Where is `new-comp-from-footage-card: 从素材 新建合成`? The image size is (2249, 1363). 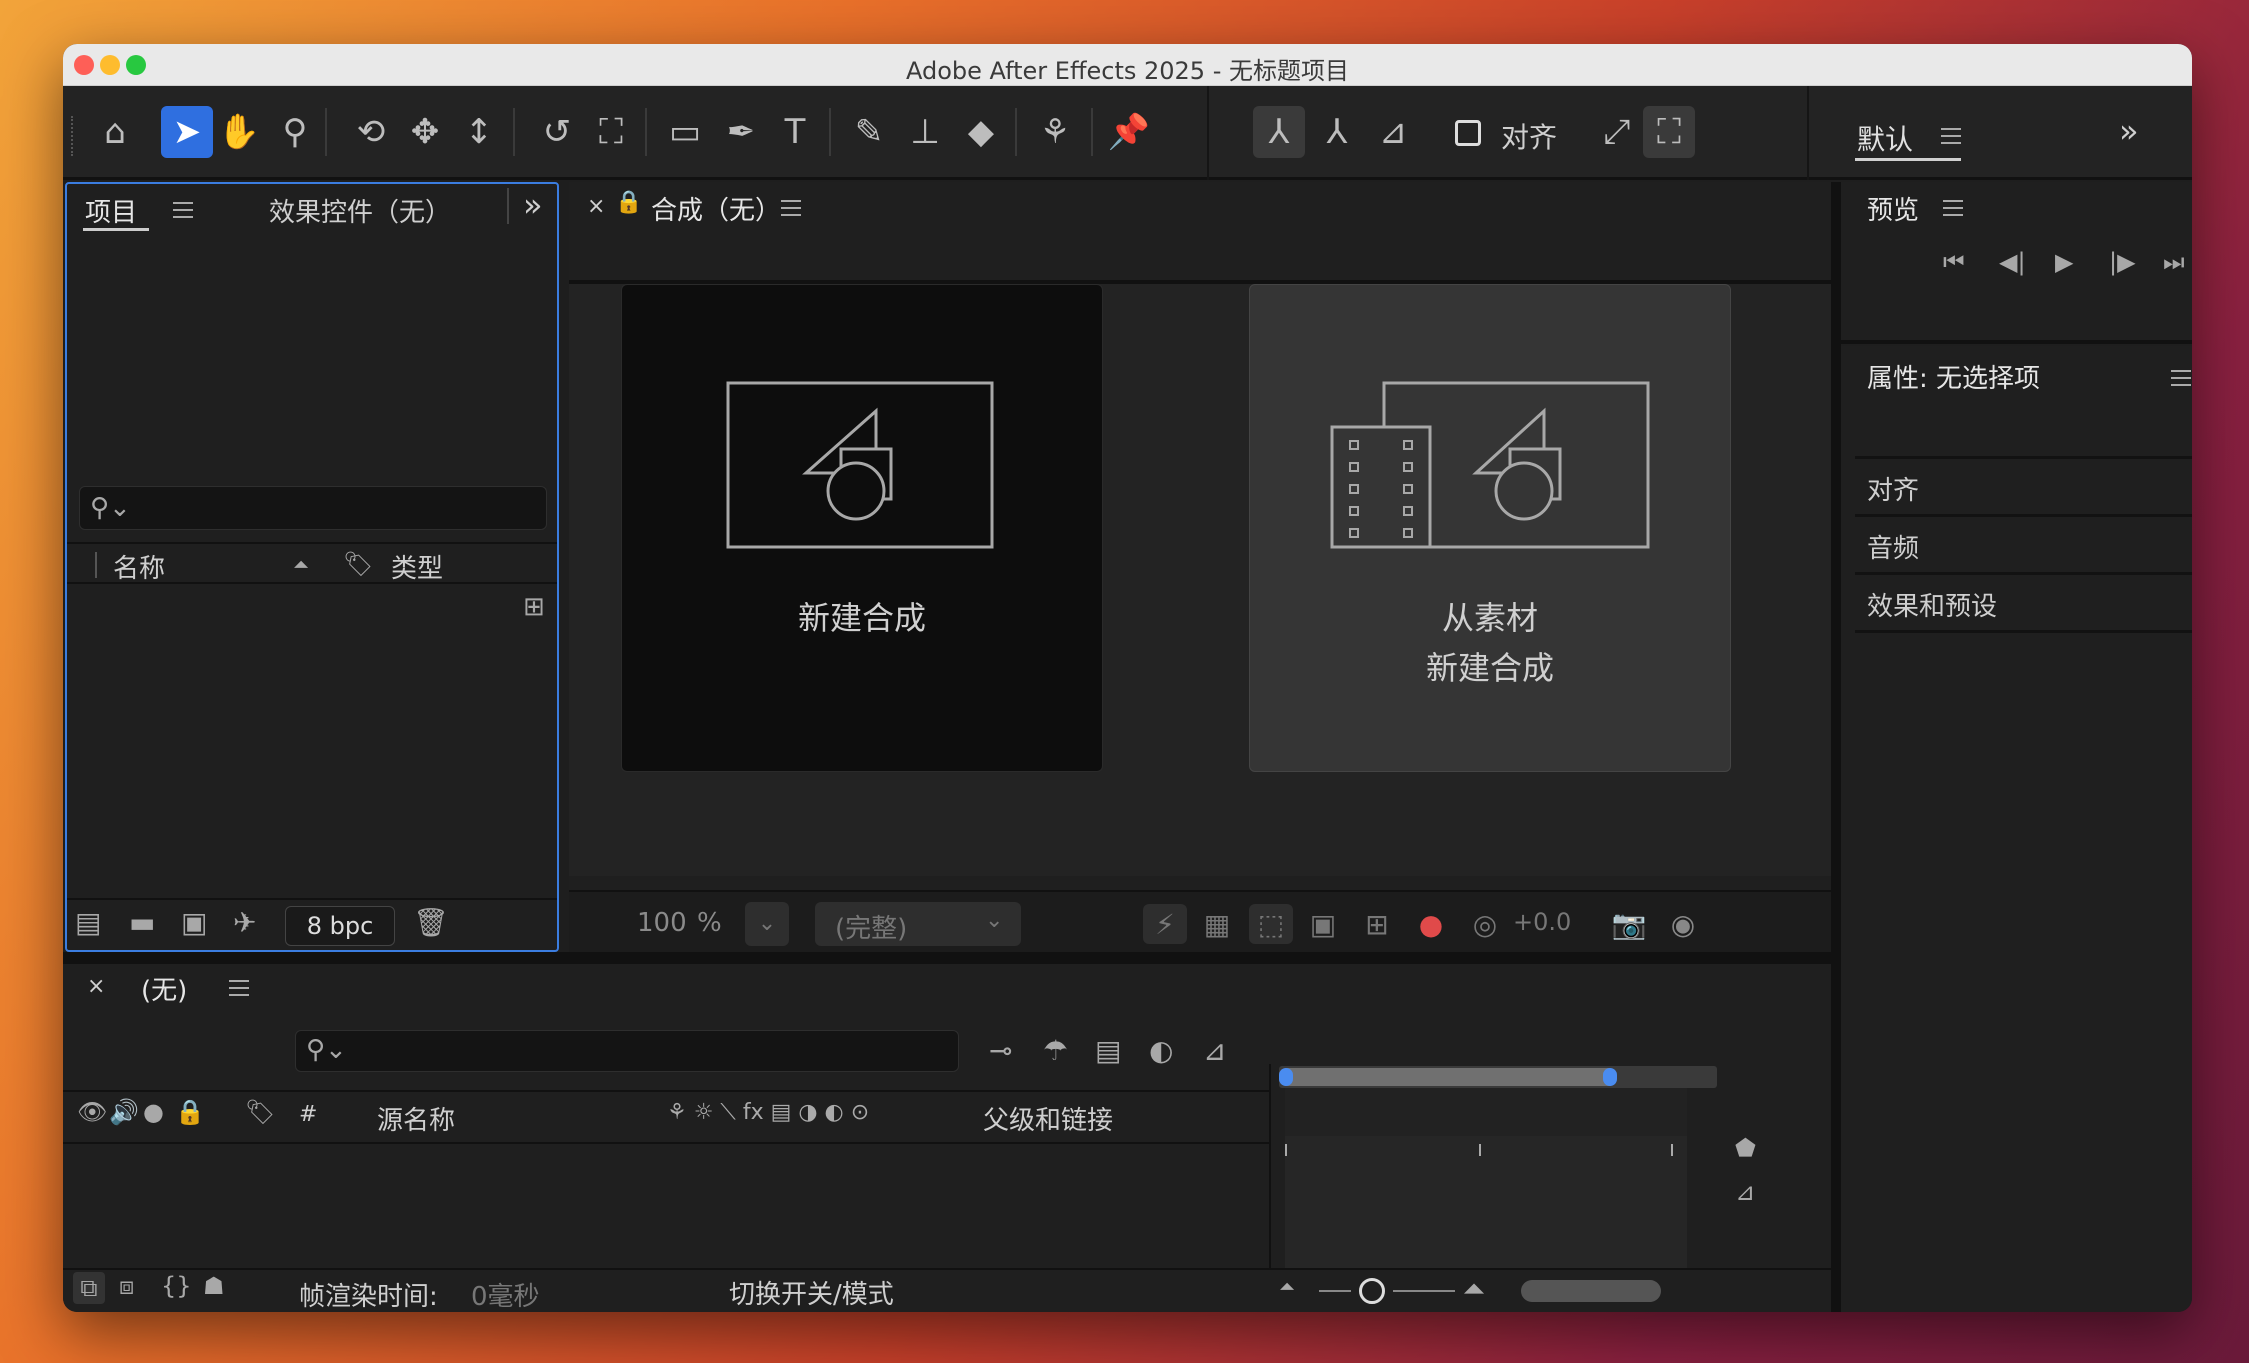 new-comp-from-footage-card: 从素材 新建合成 is located at coordinates (1490, 528).